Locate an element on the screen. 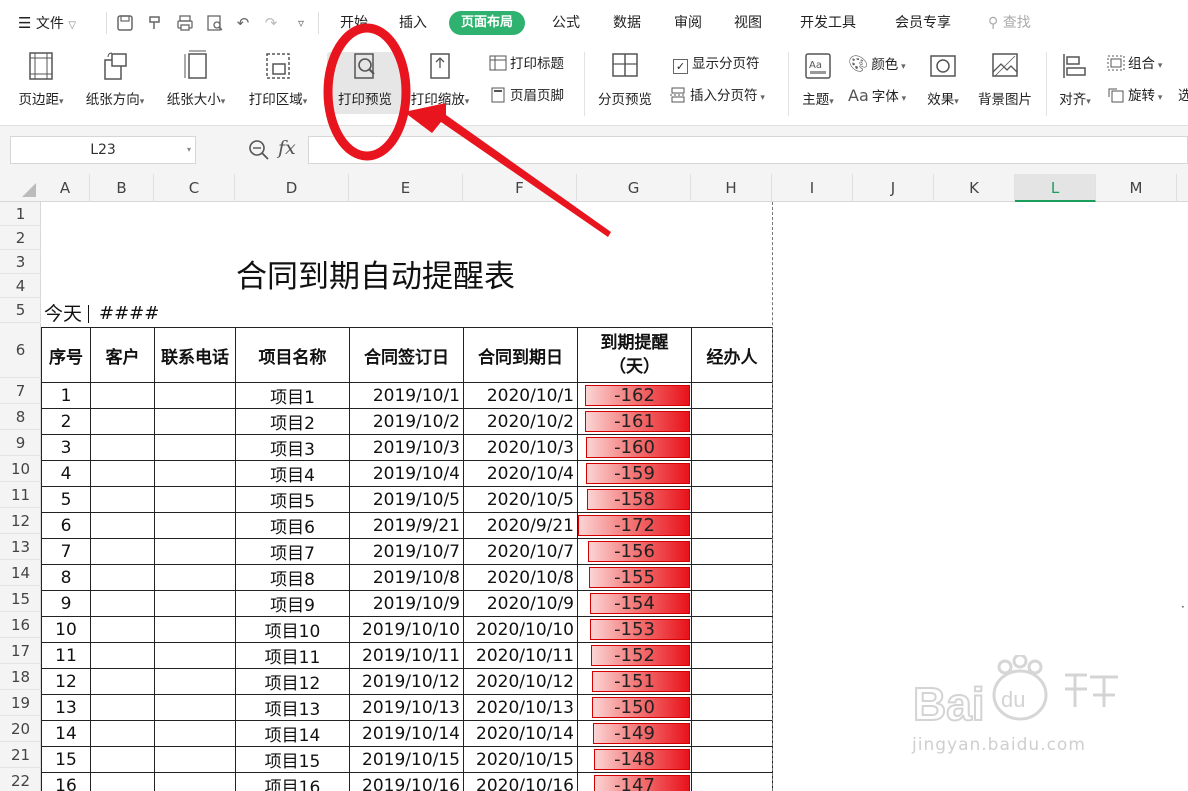  row-header-22: 22 is located at coordinates (20, 779).